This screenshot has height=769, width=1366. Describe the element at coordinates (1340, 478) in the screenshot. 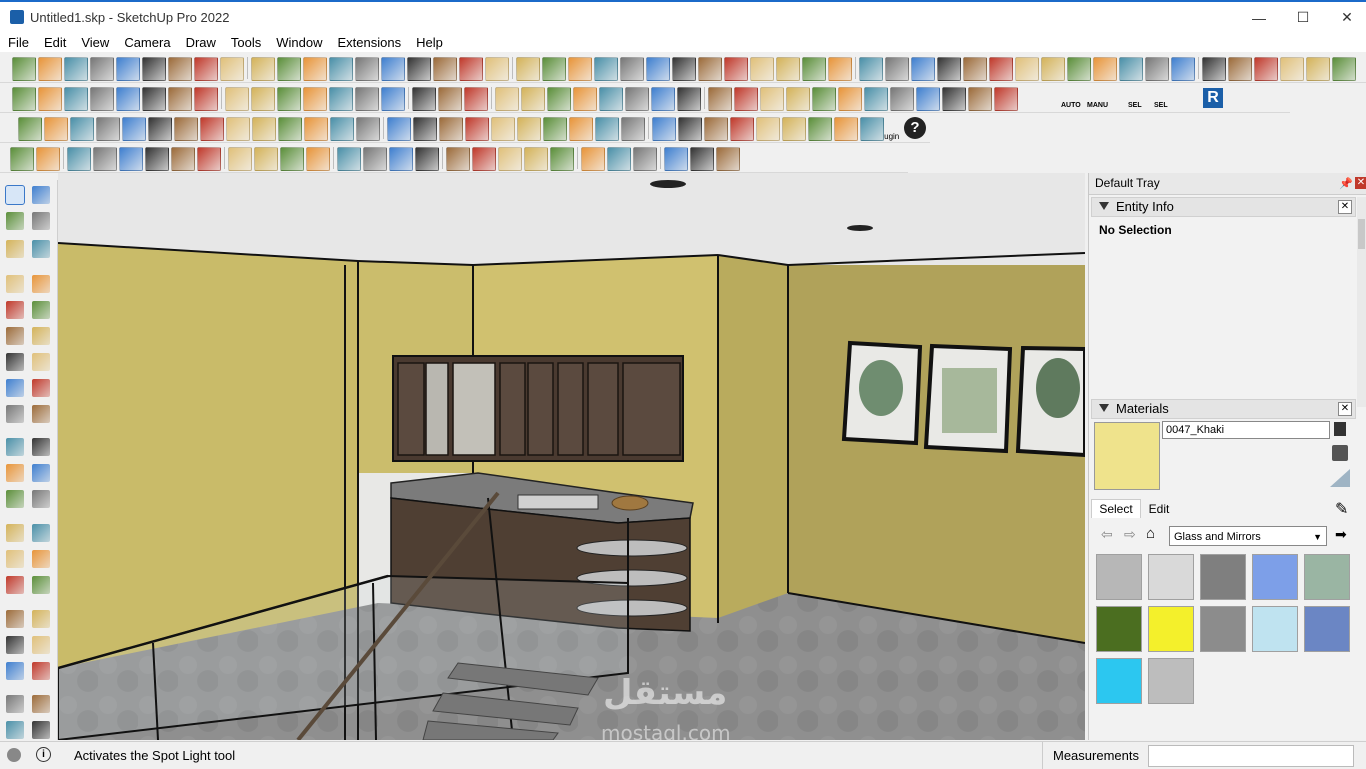

I see `default-material-icon` at that location.